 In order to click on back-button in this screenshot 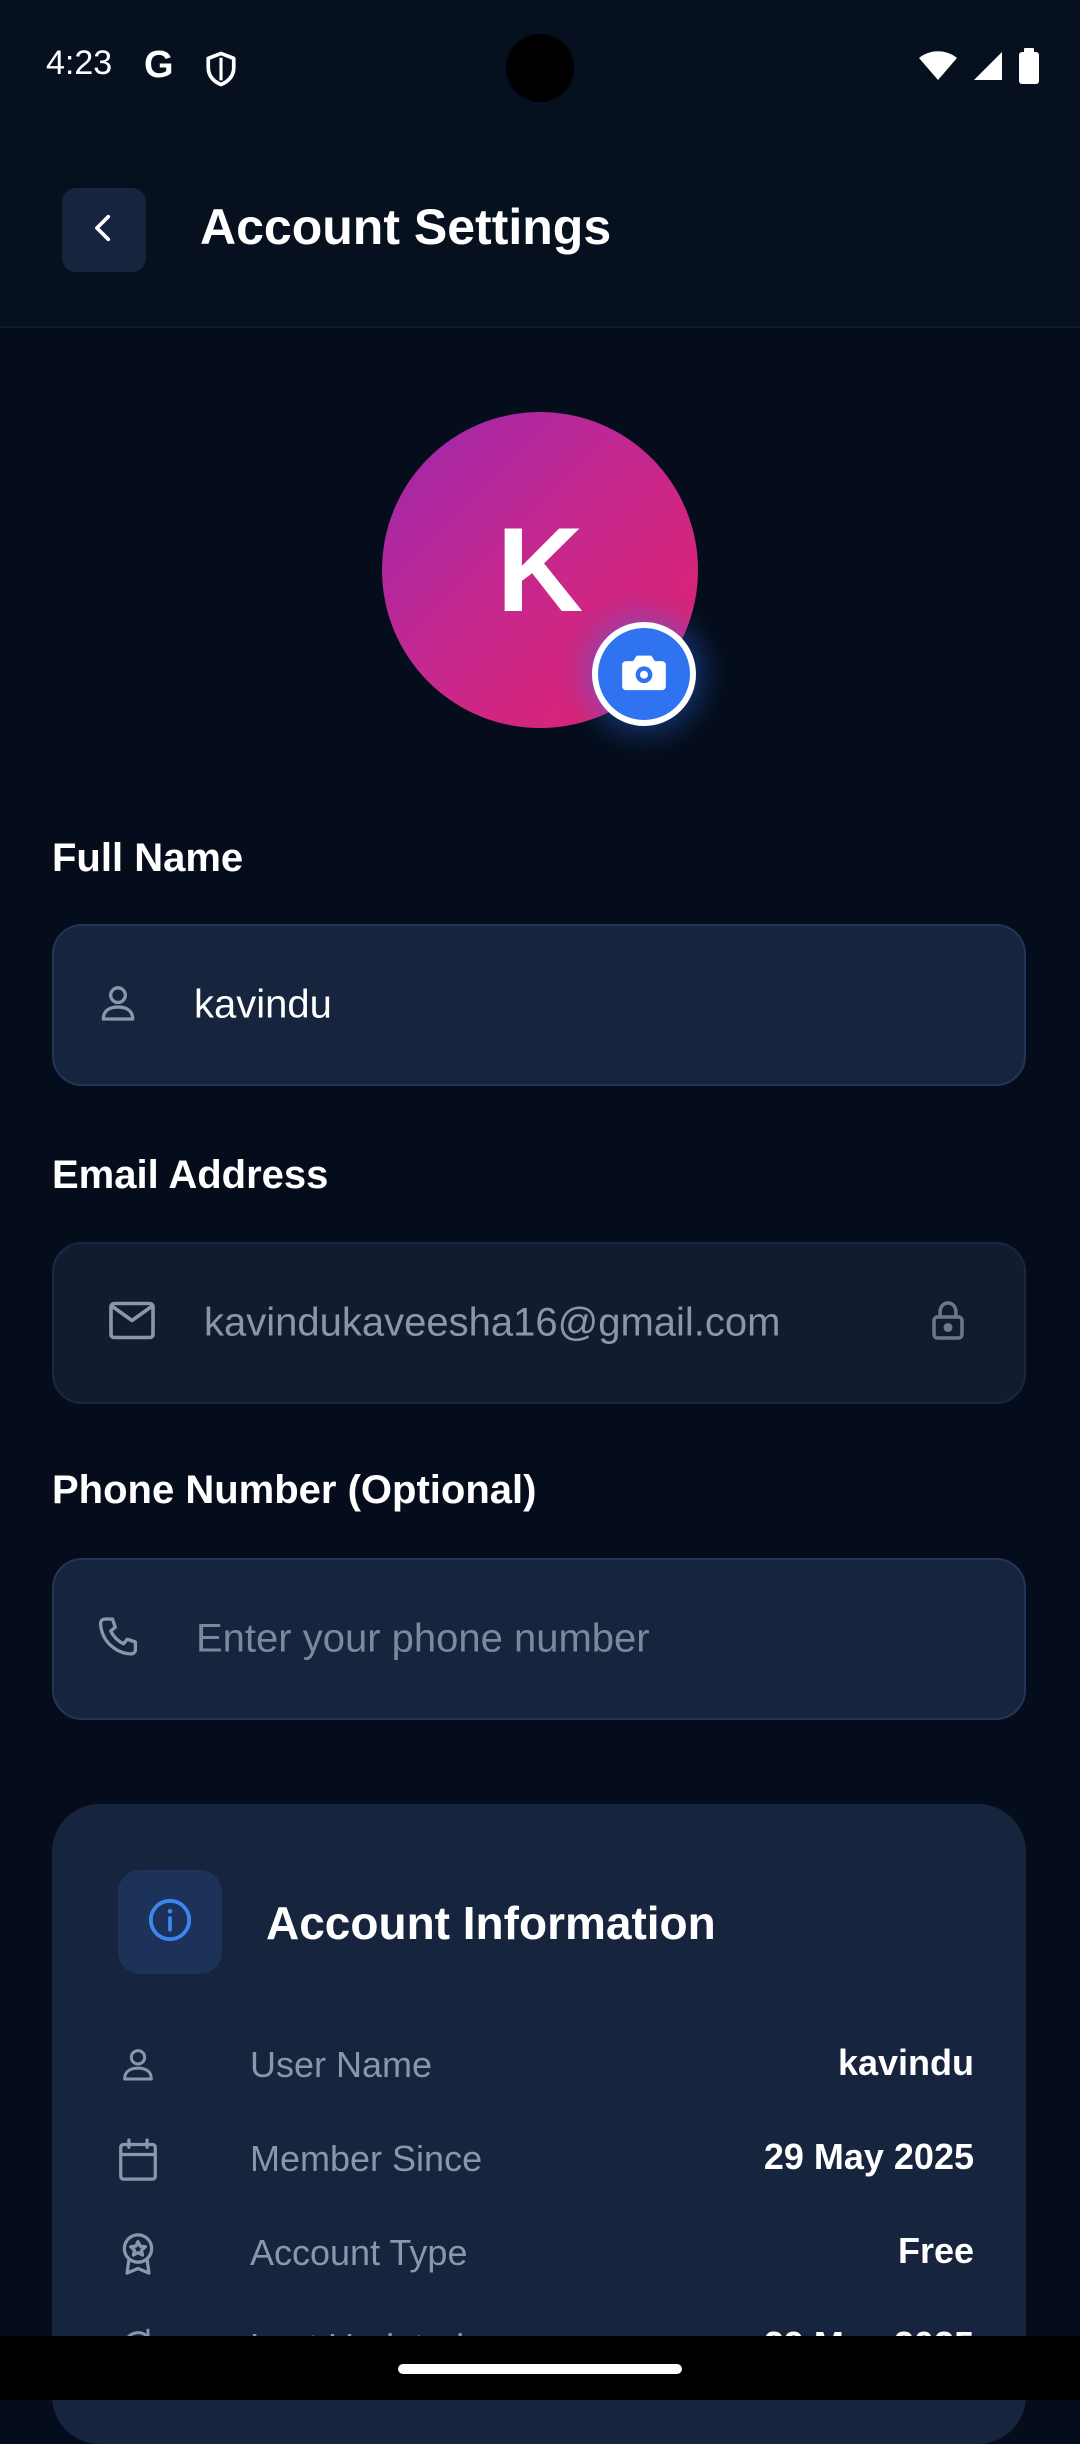, I will do `click(104, 230)`.